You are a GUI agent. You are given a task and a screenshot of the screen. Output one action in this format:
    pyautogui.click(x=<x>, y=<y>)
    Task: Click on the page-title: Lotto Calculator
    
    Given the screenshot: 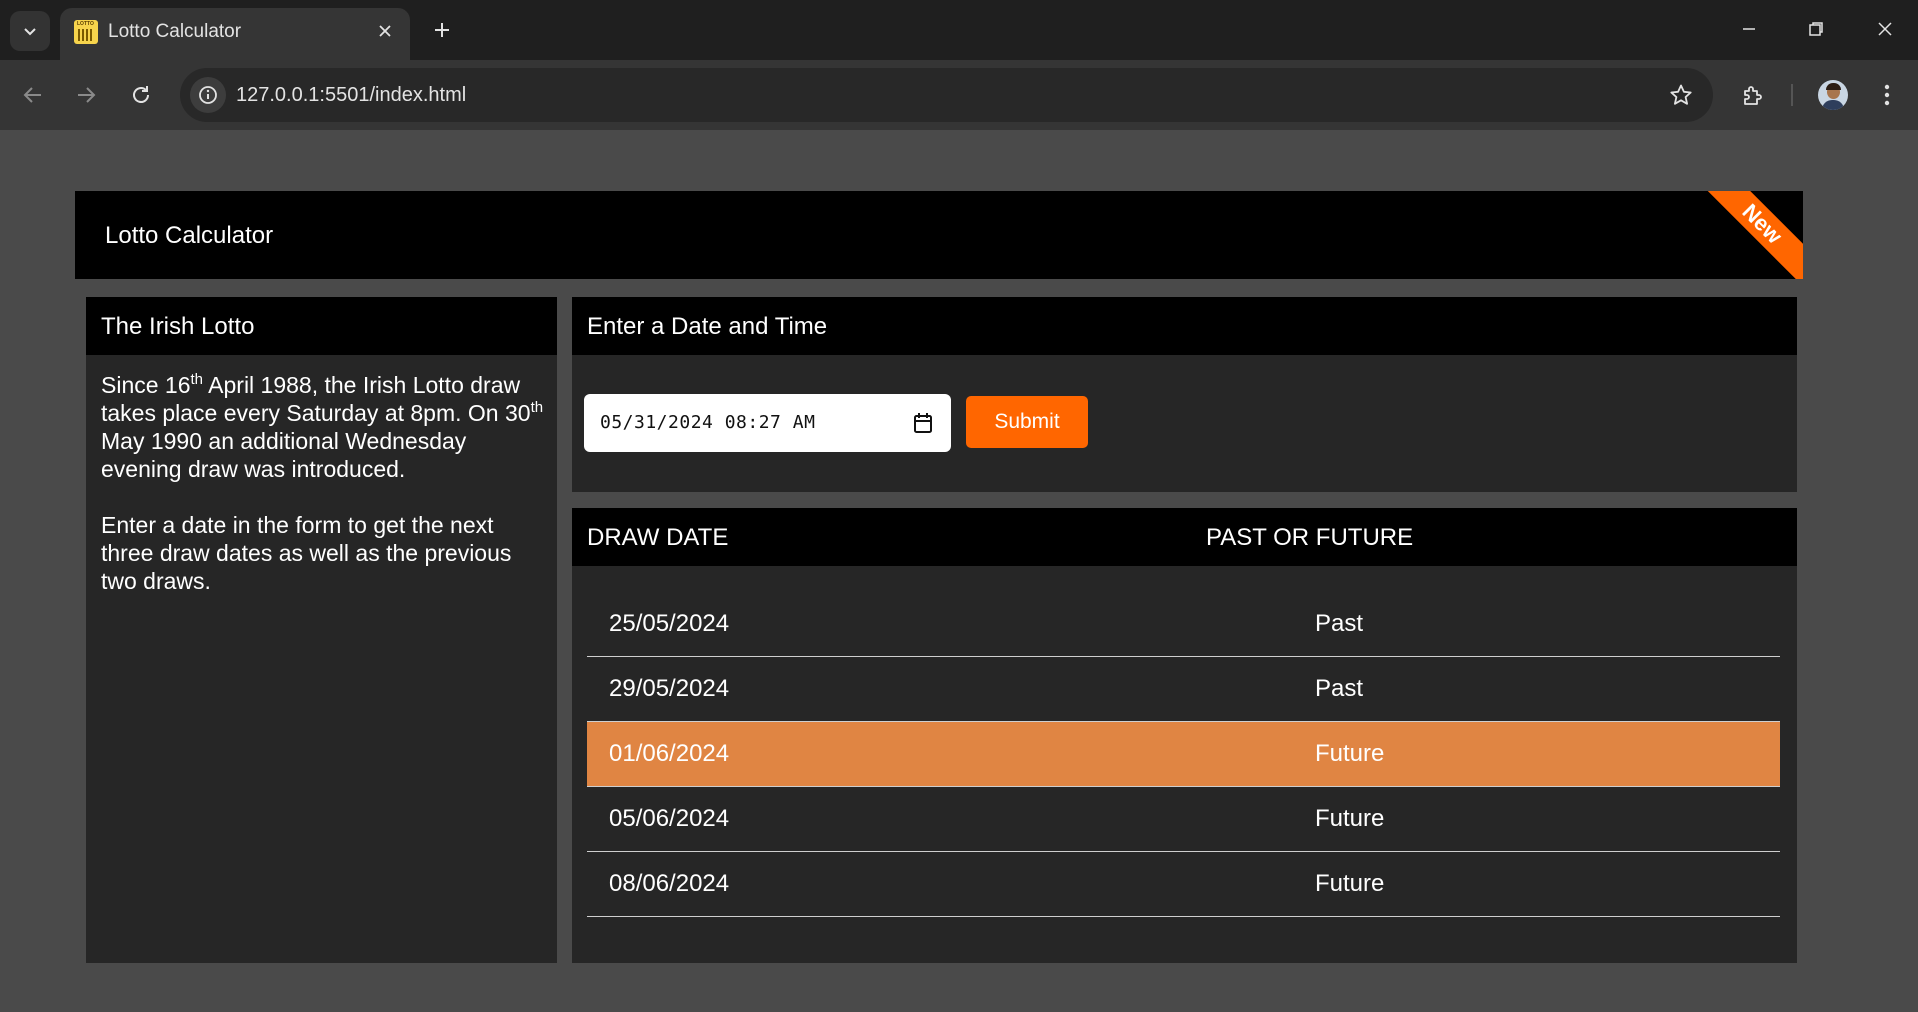 What is the action you would take?
    pyautogui.click(x=189, y=235)
    